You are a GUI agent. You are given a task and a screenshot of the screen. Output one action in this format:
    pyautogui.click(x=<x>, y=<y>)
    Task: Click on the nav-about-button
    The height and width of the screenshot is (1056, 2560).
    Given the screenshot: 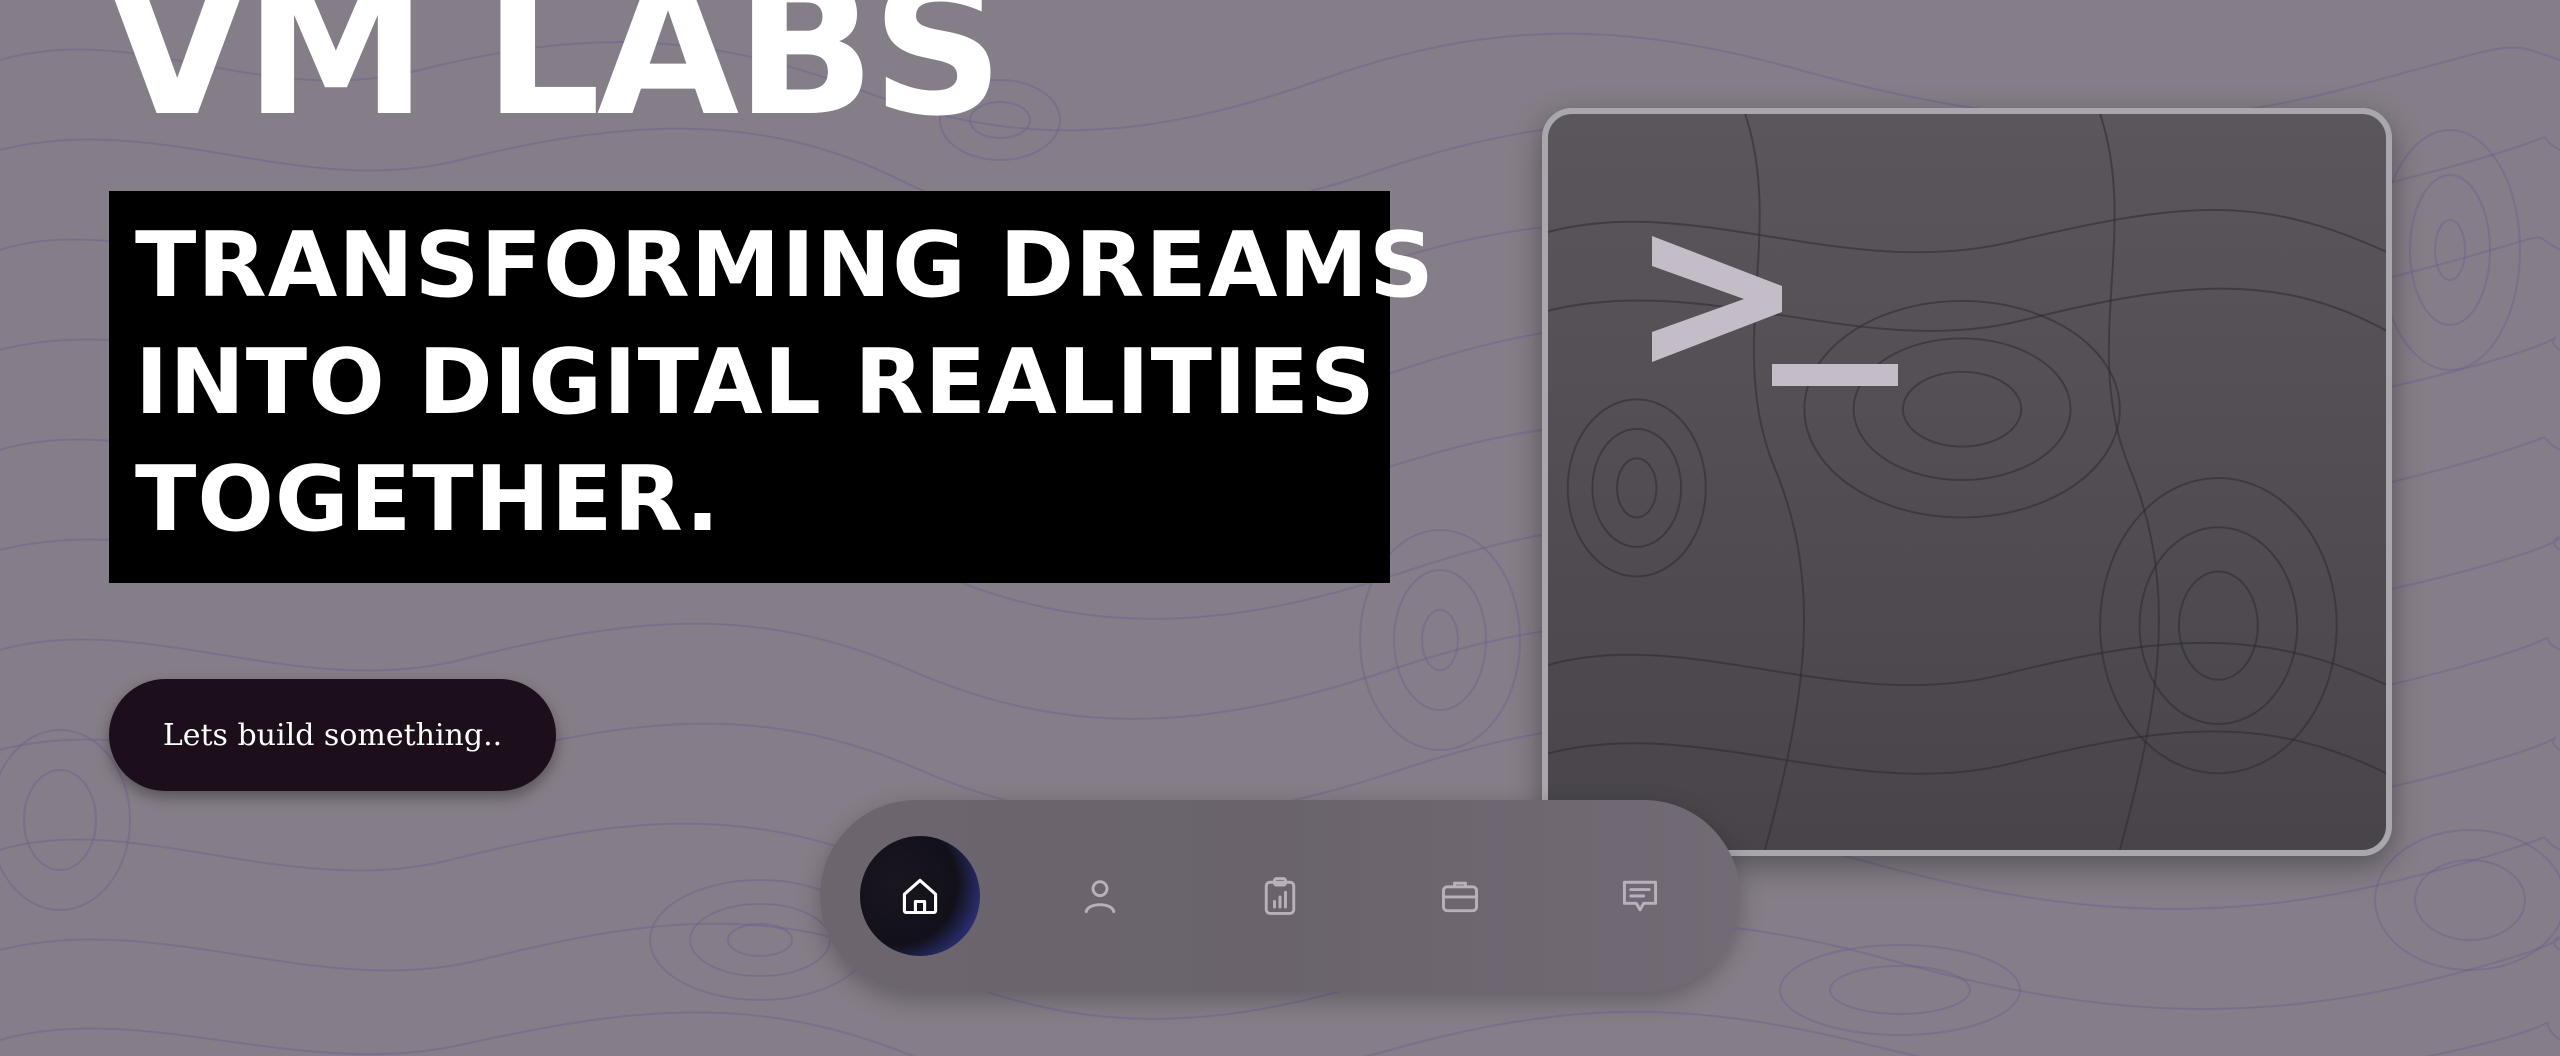 What is the action you would take?
    pyautogui.click(x=1100, y=896)
    